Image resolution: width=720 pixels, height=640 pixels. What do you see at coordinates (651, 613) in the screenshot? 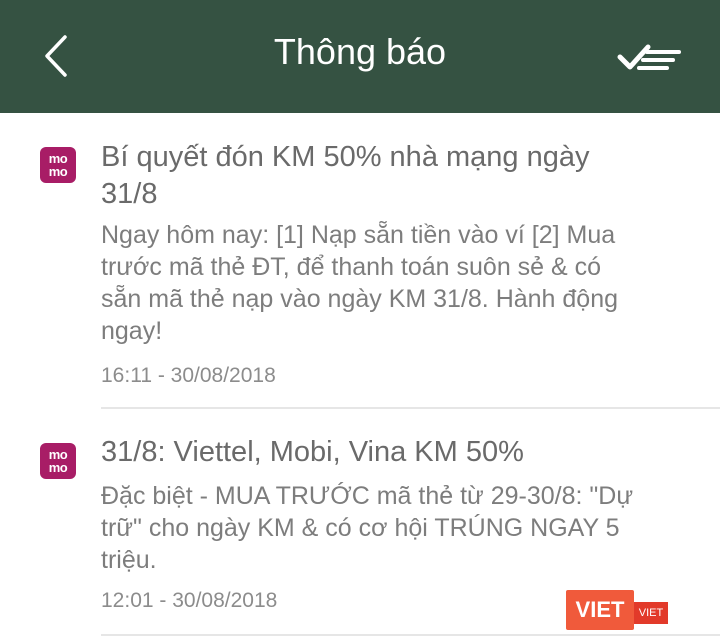
I see `watermark-subtext: VIET` at bounding box center [651, 613].